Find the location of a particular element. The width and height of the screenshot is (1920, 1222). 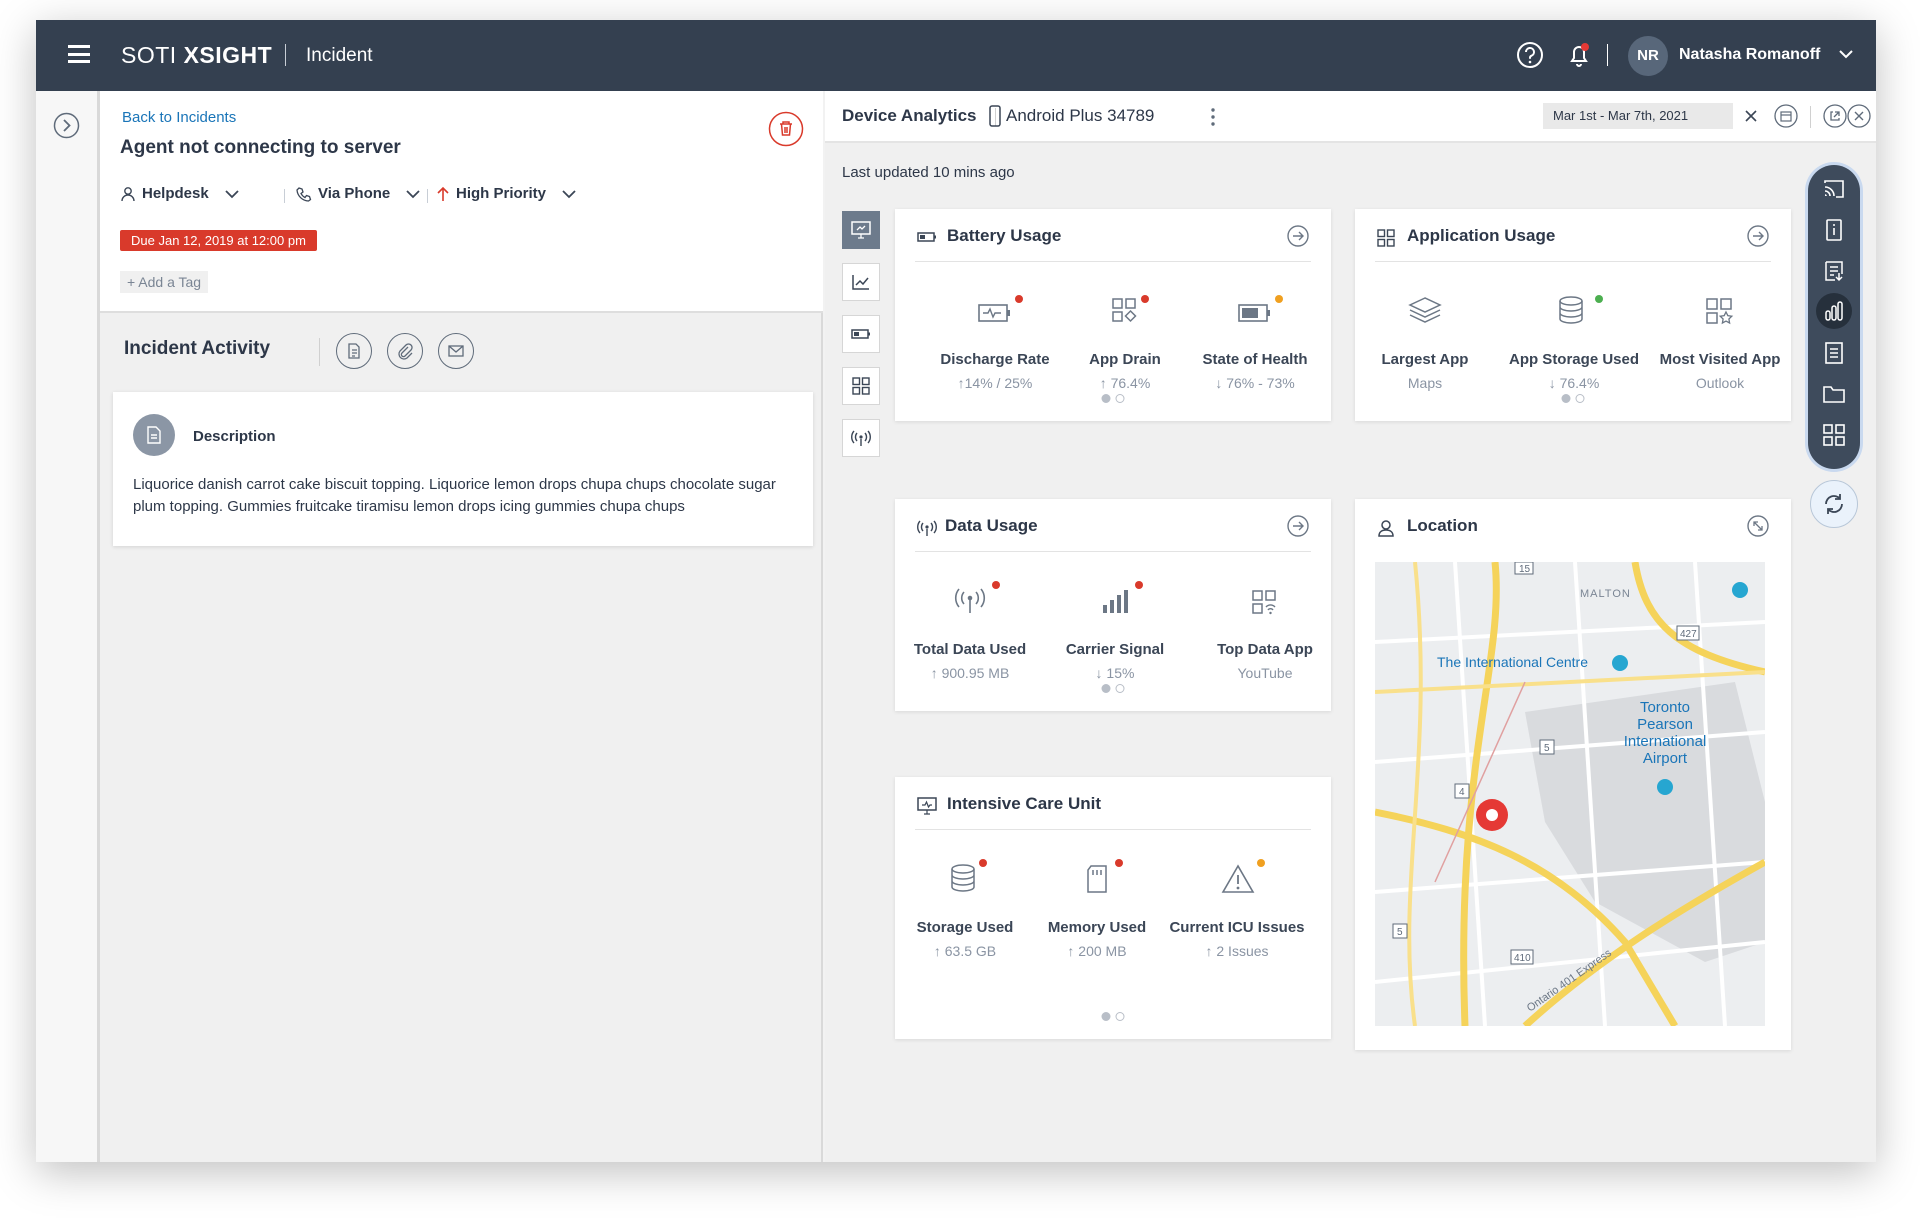

expand-sidebar-icon is located at coordinates (66, 125).